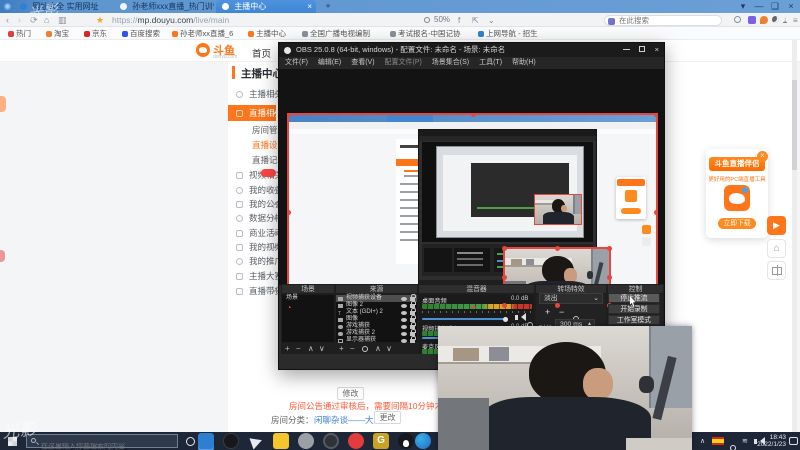 This screenshot has height=450, width=800. What do you see at coordinates (508, 33) in the screenshot?
I see `bookmark-item: 上网导航 - 招生` at bounding box center [508, 33].